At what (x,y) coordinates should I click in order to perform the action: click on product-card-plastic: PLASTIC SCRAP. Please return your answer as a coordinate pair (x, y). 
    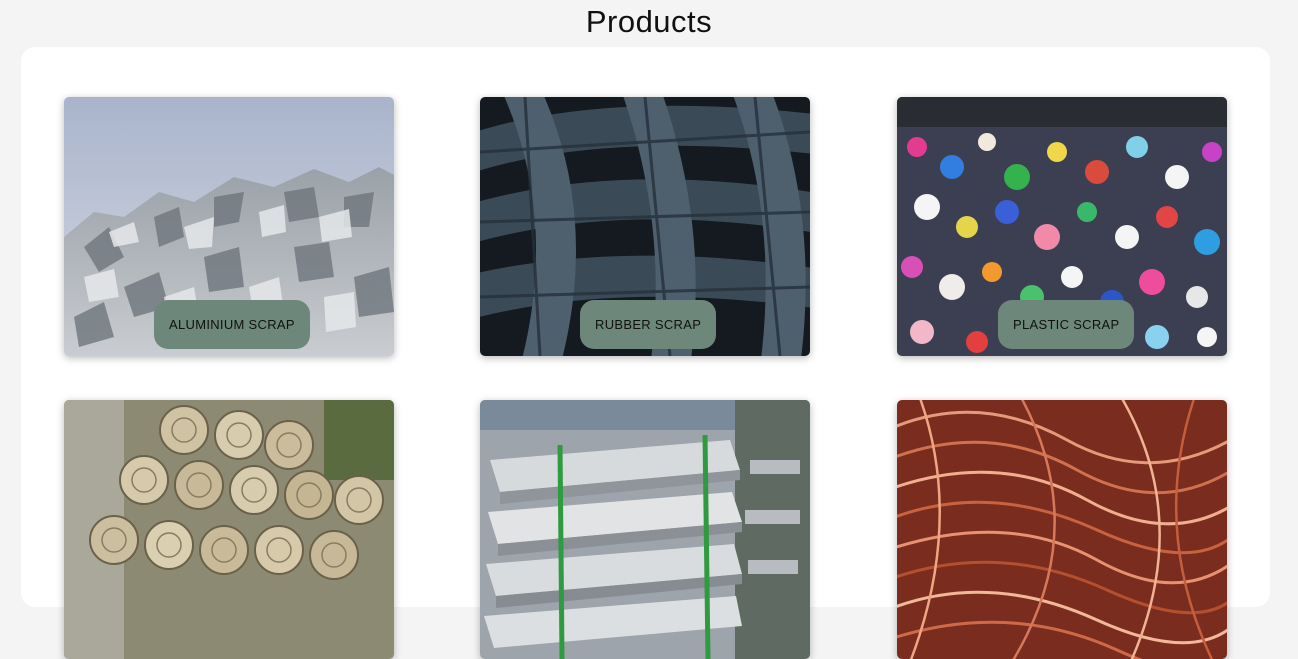
    Looking at the image, I should click on (1062, 226).